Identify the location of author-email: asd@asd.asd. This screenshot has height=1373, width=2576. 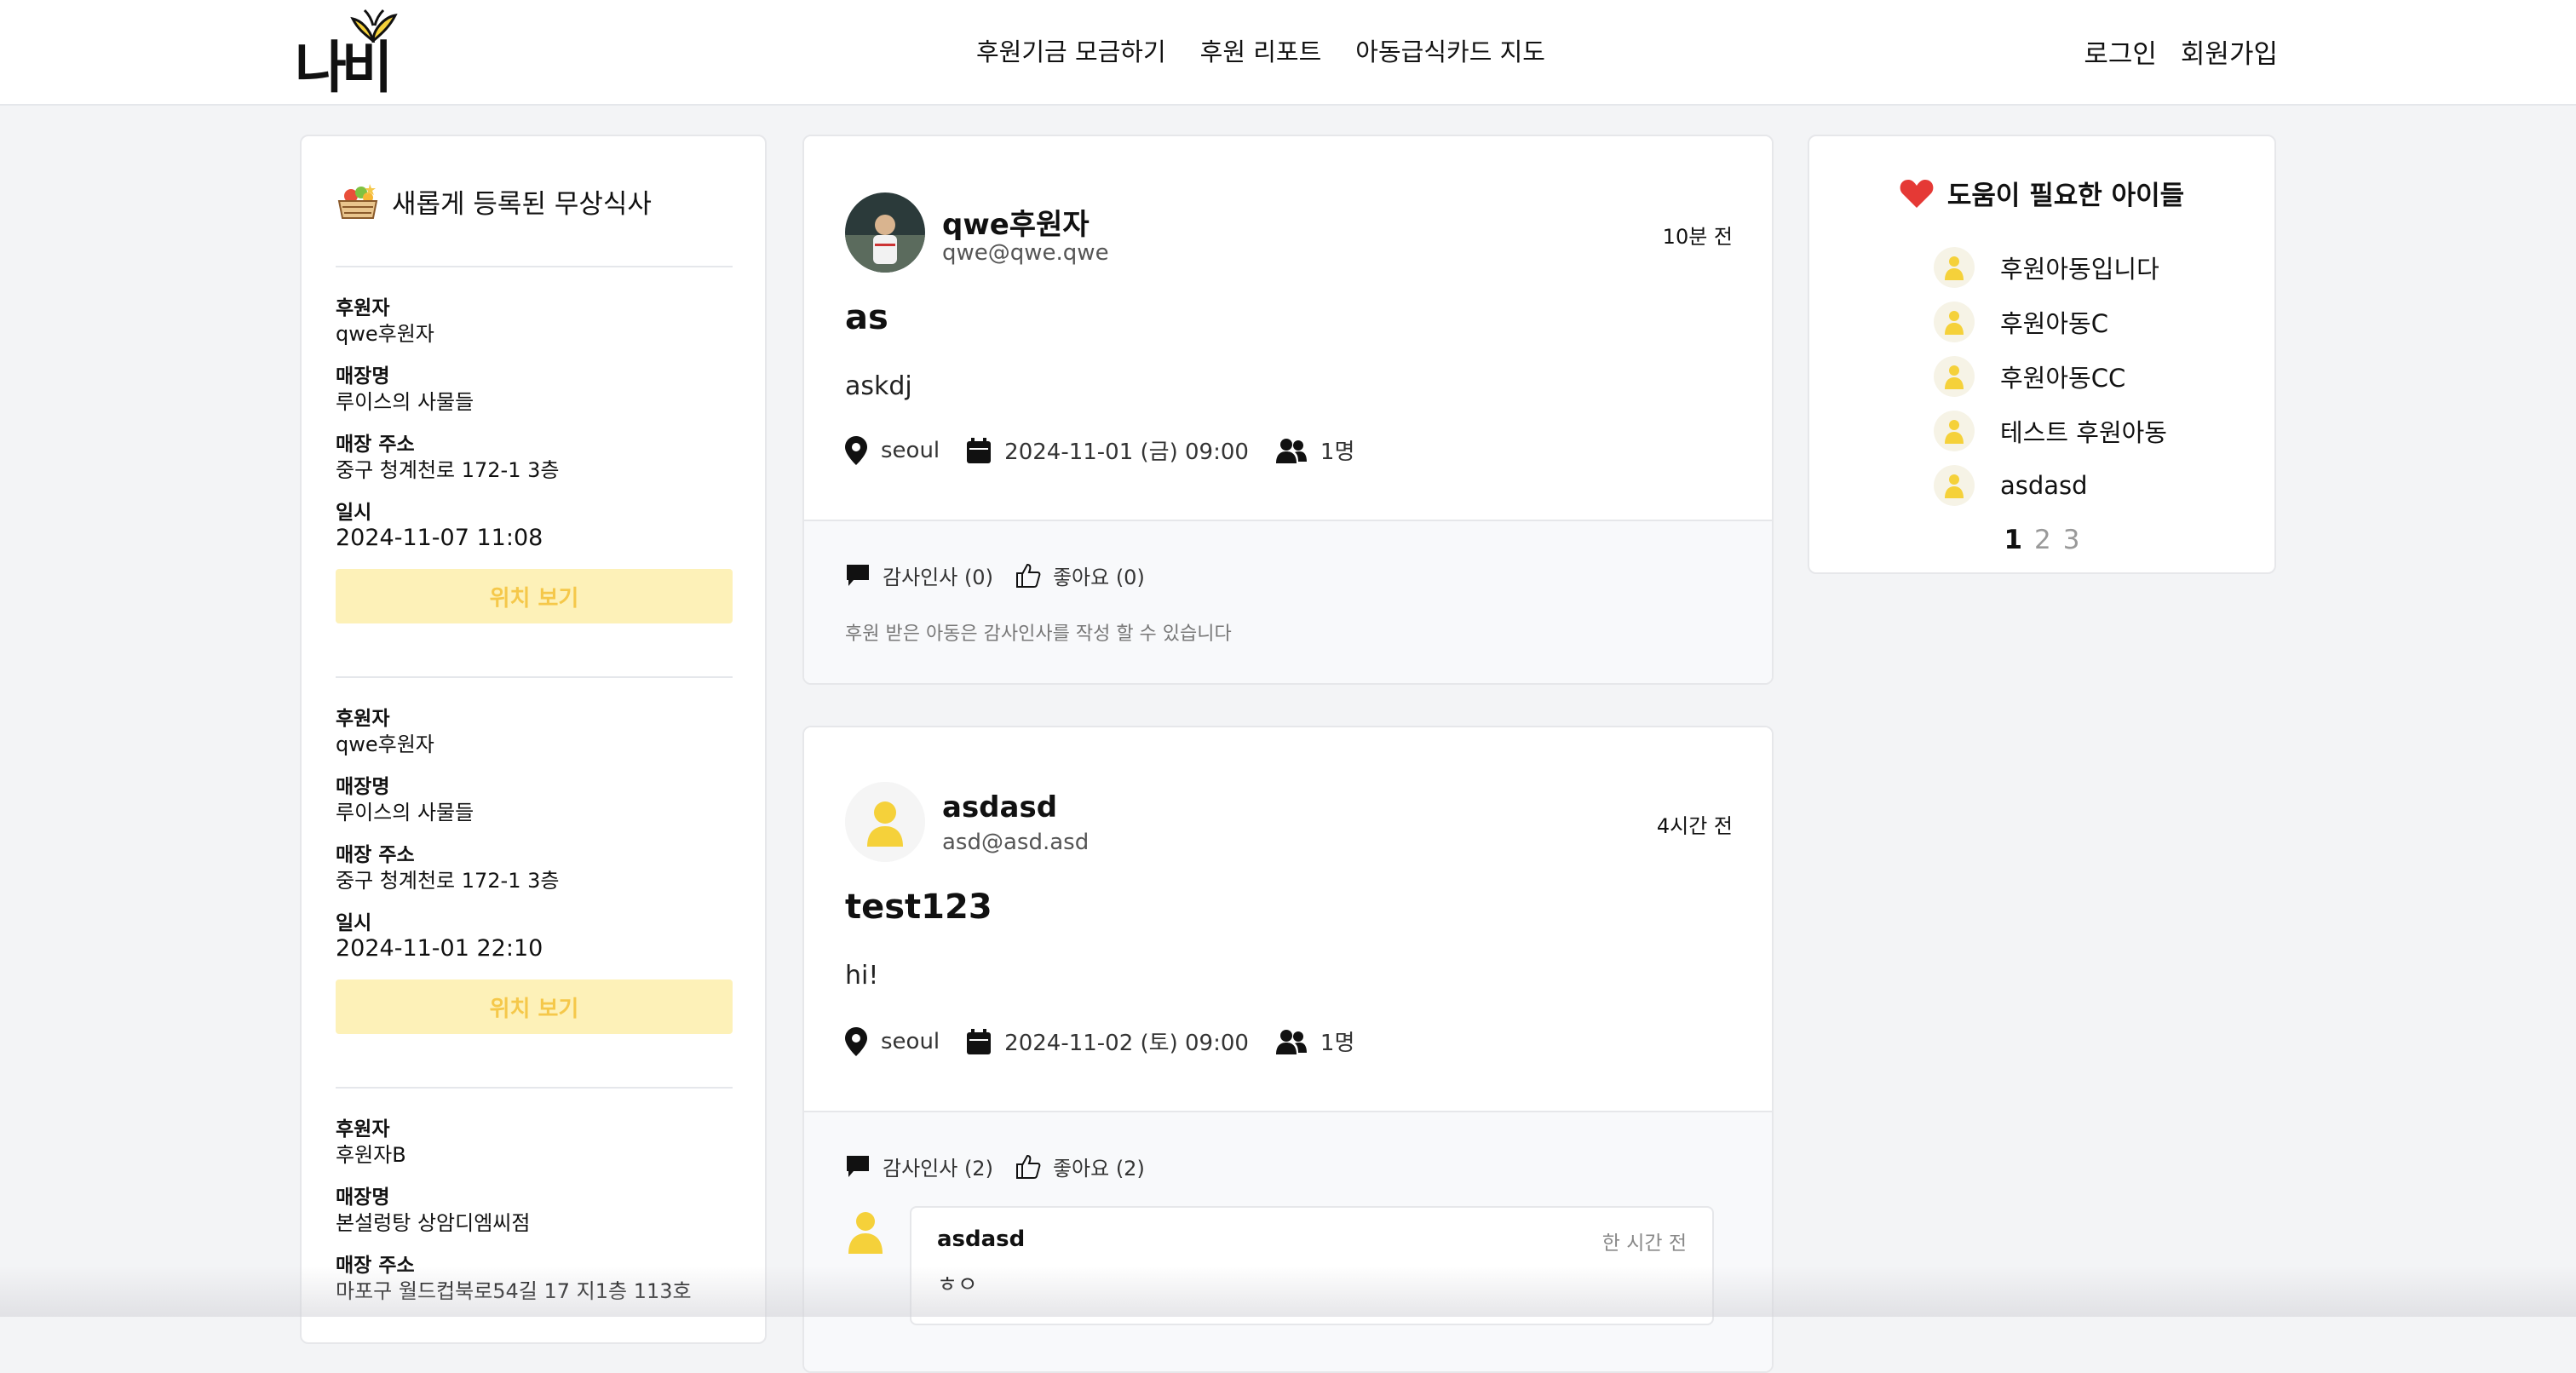
(1016, 842).